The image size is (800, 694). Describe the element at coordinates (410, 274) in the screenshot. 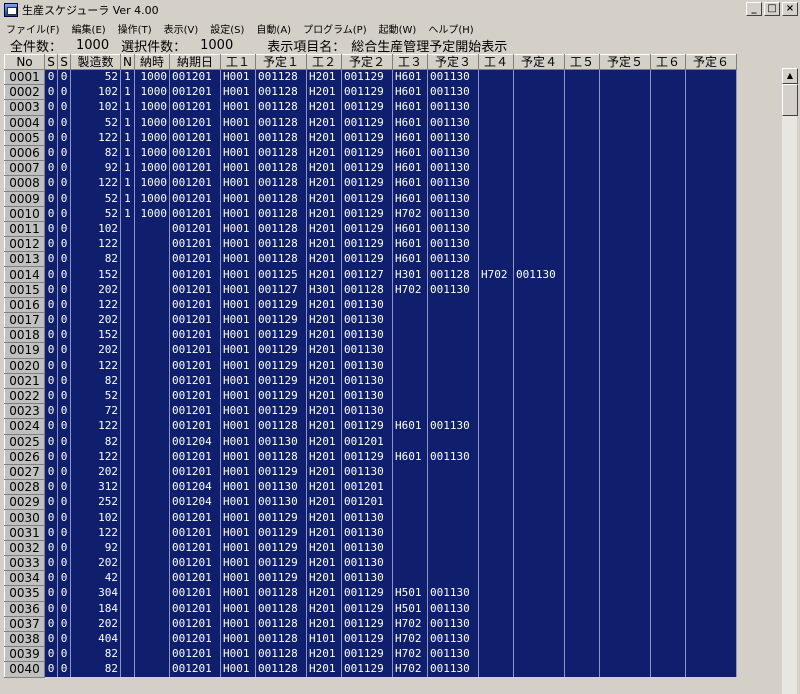

I see `table-cell: H301` at that location.